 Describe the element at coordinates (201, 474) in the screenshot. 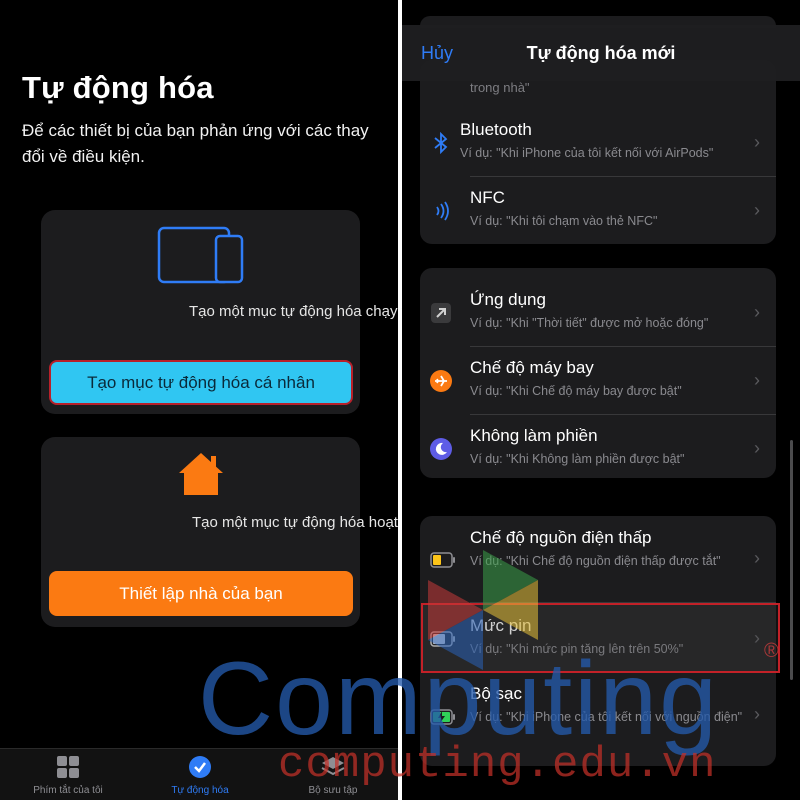

I see `home-icon` at that location.